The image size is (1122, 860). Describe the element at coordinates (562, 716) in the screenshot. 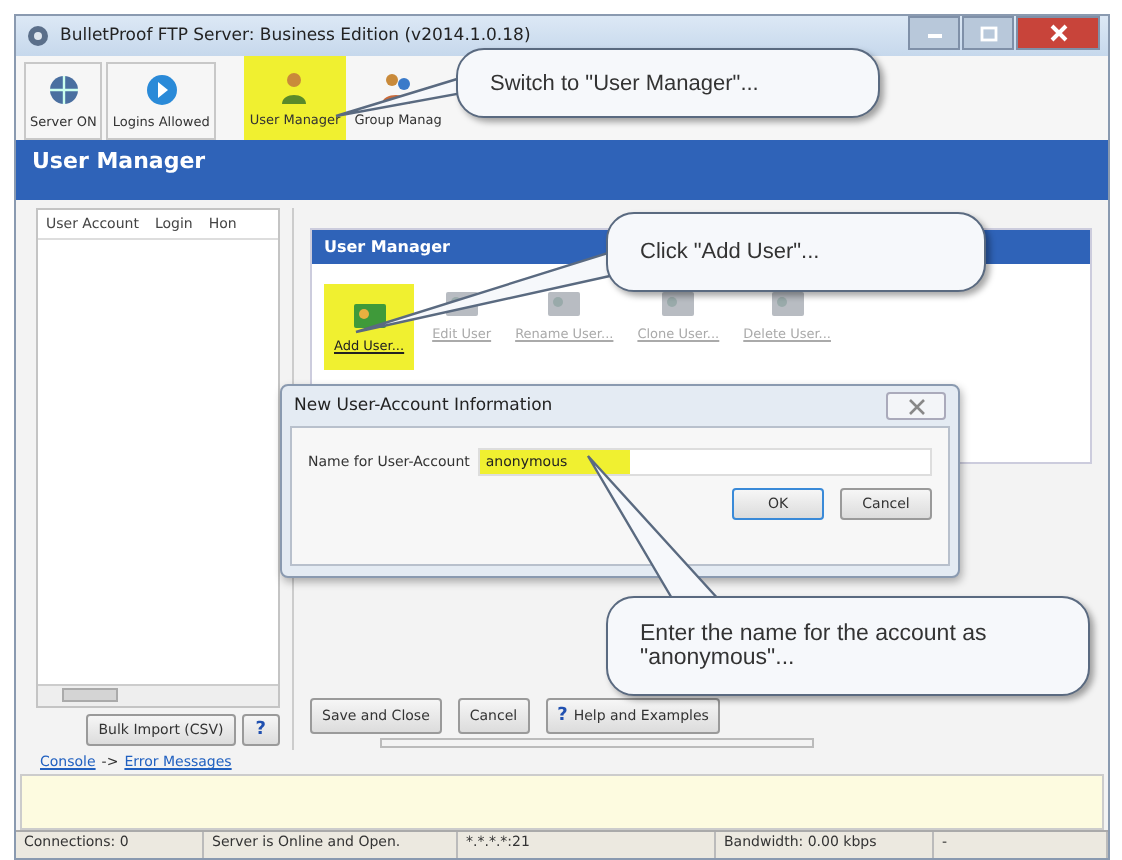

I see `help-icon: ?` at that location.